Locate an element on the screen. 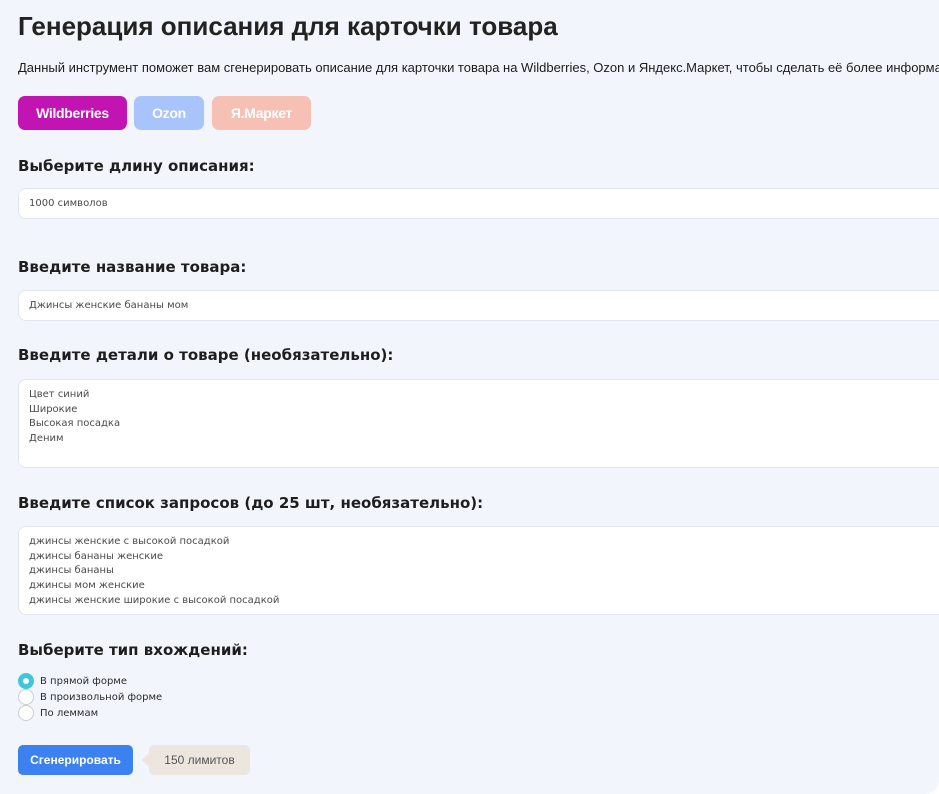 The width and height of the screenshot is (939, 794). limits-badge: 150 лимитов is located at coordinates (196, 760).